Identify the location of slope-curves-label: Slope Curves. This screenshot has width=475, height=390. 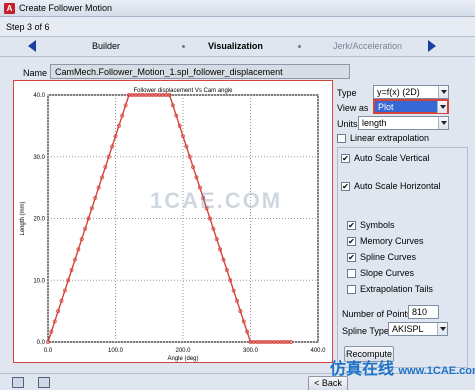
(387, 273).